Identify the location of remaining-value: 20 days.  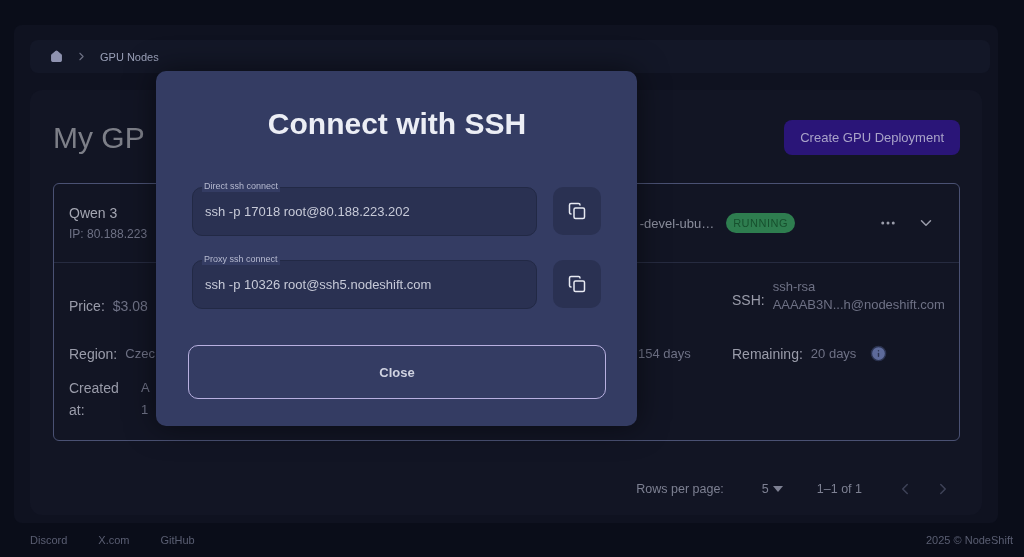
(833, 353).